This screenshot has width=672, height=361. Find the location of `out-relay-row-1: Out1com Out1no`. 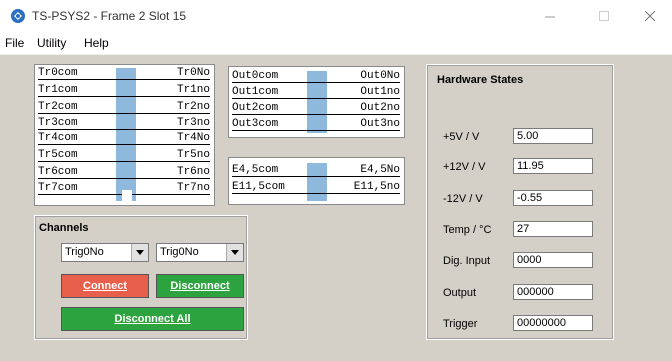

out-relay-row-1: Out1com Out1no is located at coordinates (316, 92).